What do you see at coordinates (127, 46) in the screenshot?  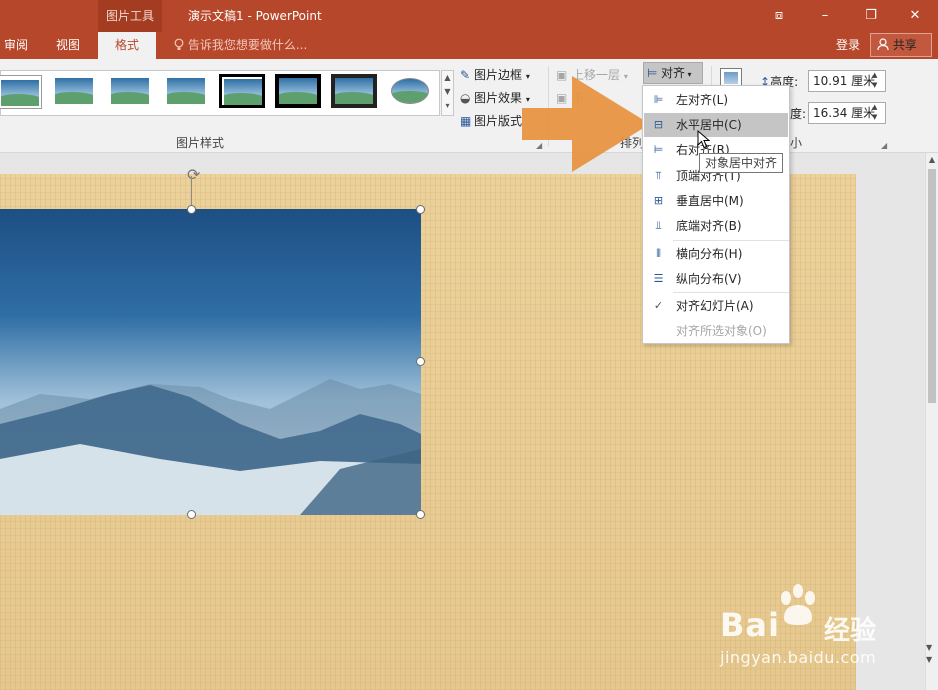 I see `tab-format: 格式` at bounding box center [127, 46].